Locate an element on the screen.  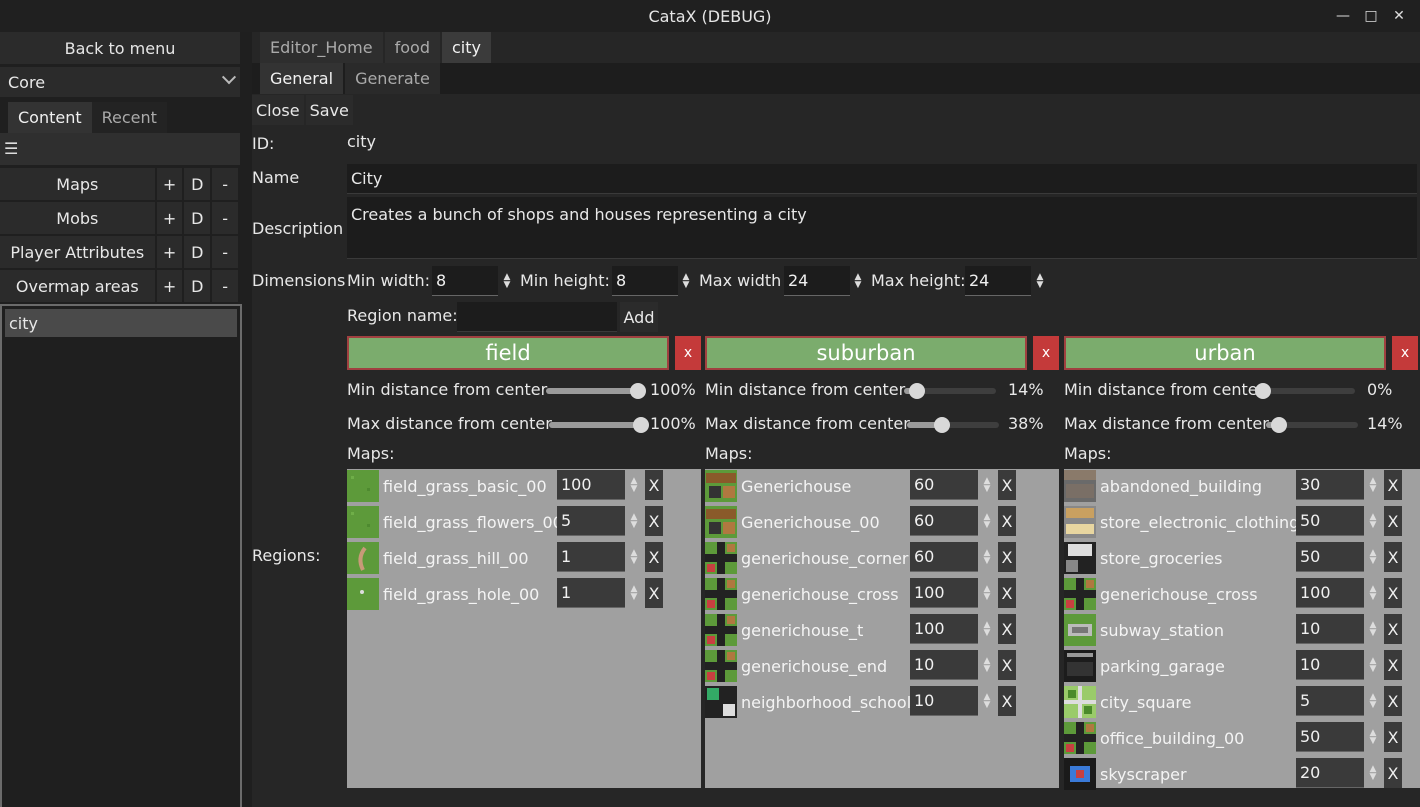
tab-general: General is located at coordinates (302, 78).